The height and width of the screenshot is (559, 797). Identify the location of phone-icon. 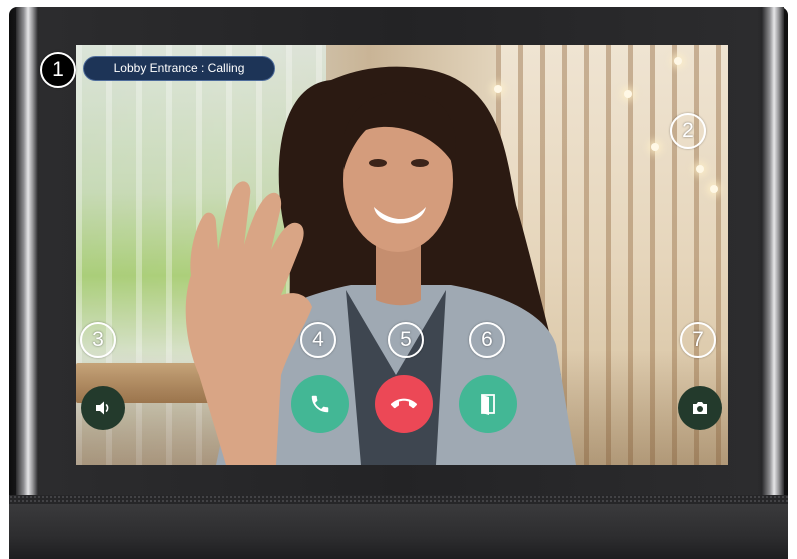
(320, 404).